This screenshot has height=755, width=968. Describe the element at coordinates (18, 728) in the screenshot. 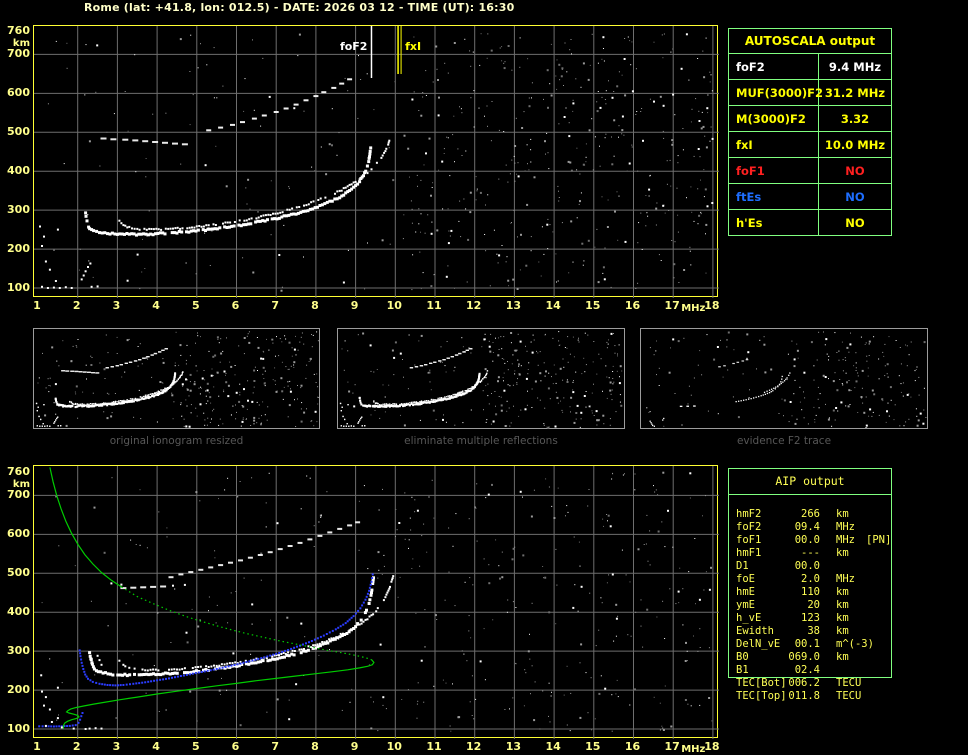

I see `y-tick-label: 100` at that location.